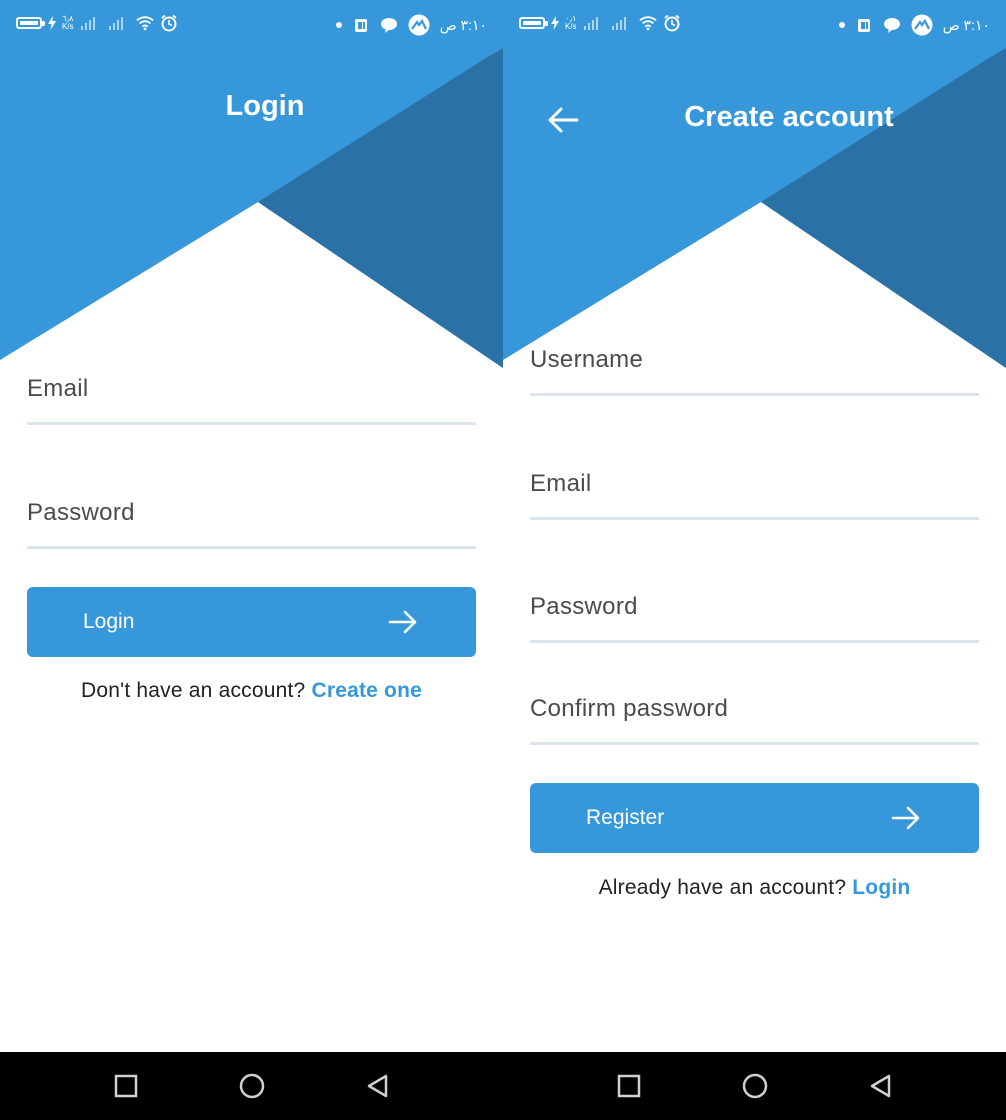  What do you see at coordinates (366, 690) in the screenshot?
I see `create-account-link: Create one` at bounding box center [366, 690].